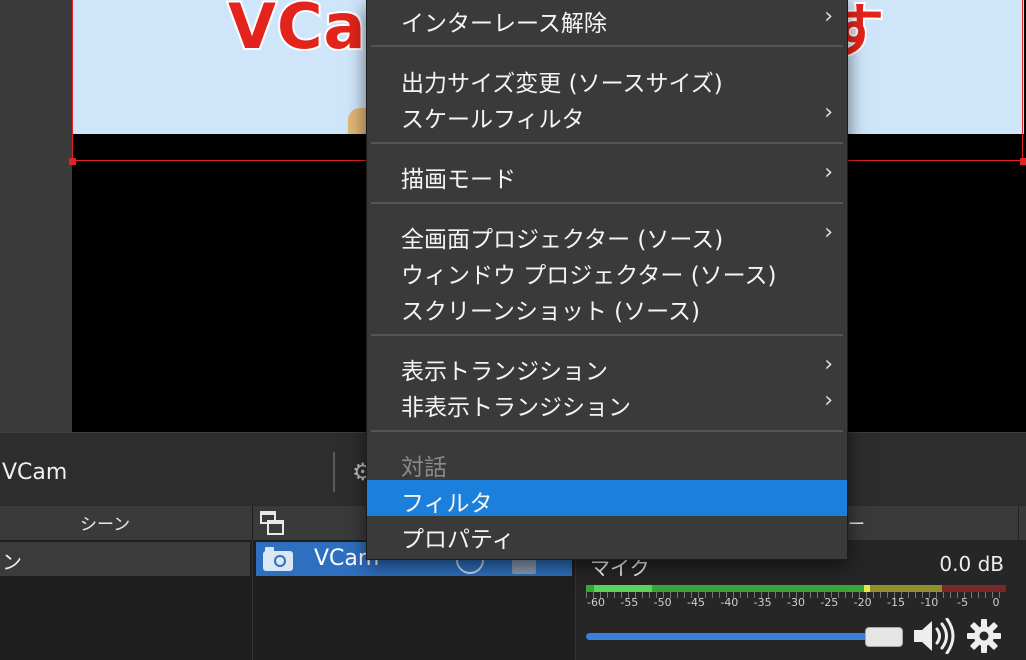 This screenshot has height=660, width=1026. What do you see at coordinates (884, 637) in the screenshot?
I see `volume-slider-handle` at bounding box center [884, 637].